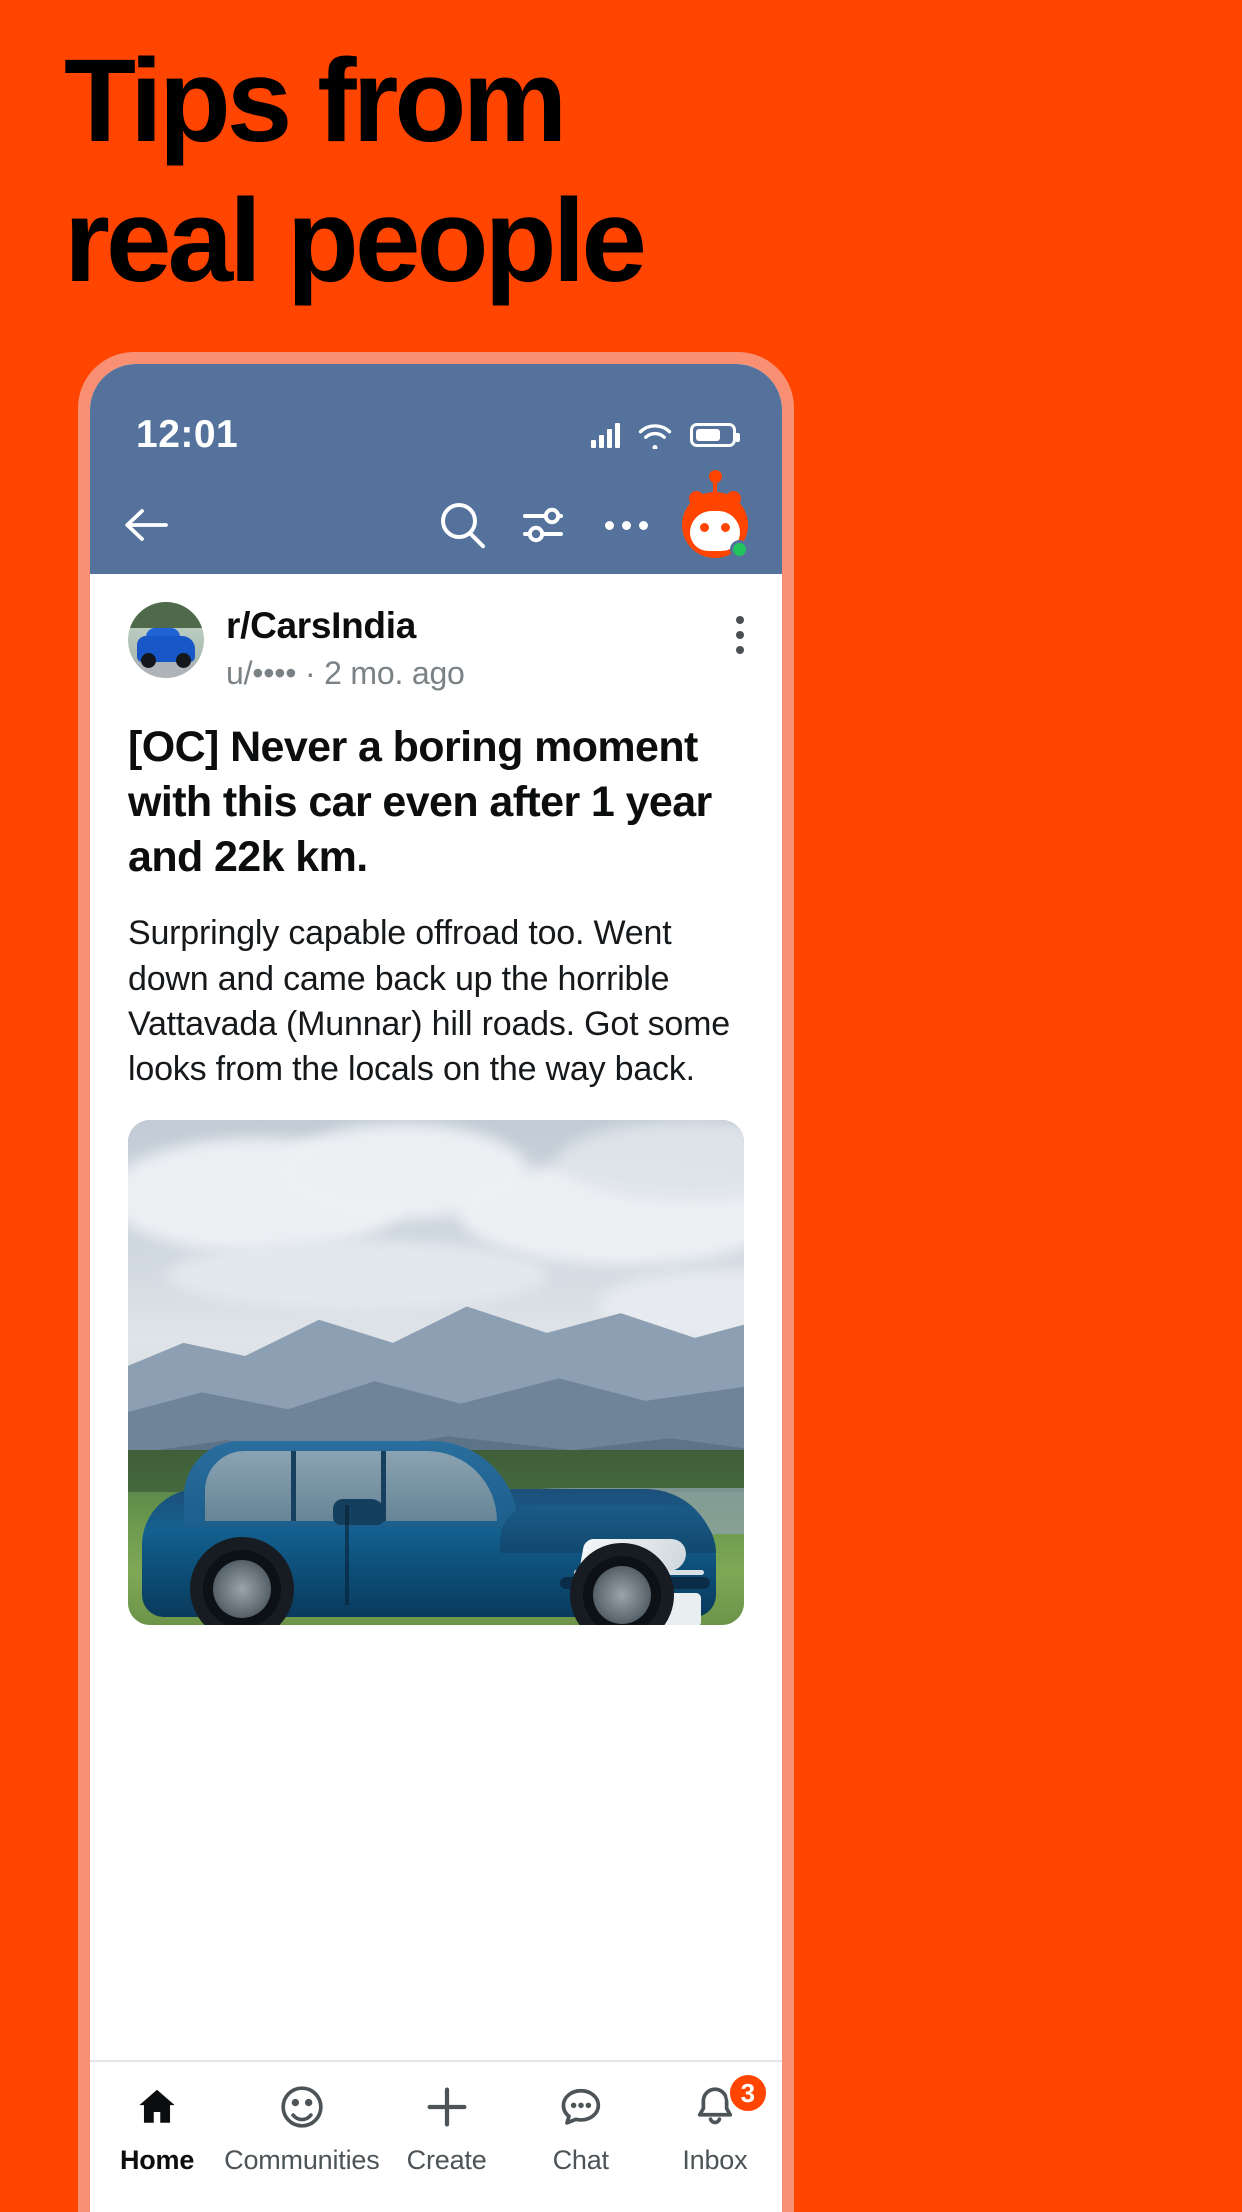  Describe the element at coordinates (446, 2160) in the screenshot. I see `nav-label-create: Create` at that location.